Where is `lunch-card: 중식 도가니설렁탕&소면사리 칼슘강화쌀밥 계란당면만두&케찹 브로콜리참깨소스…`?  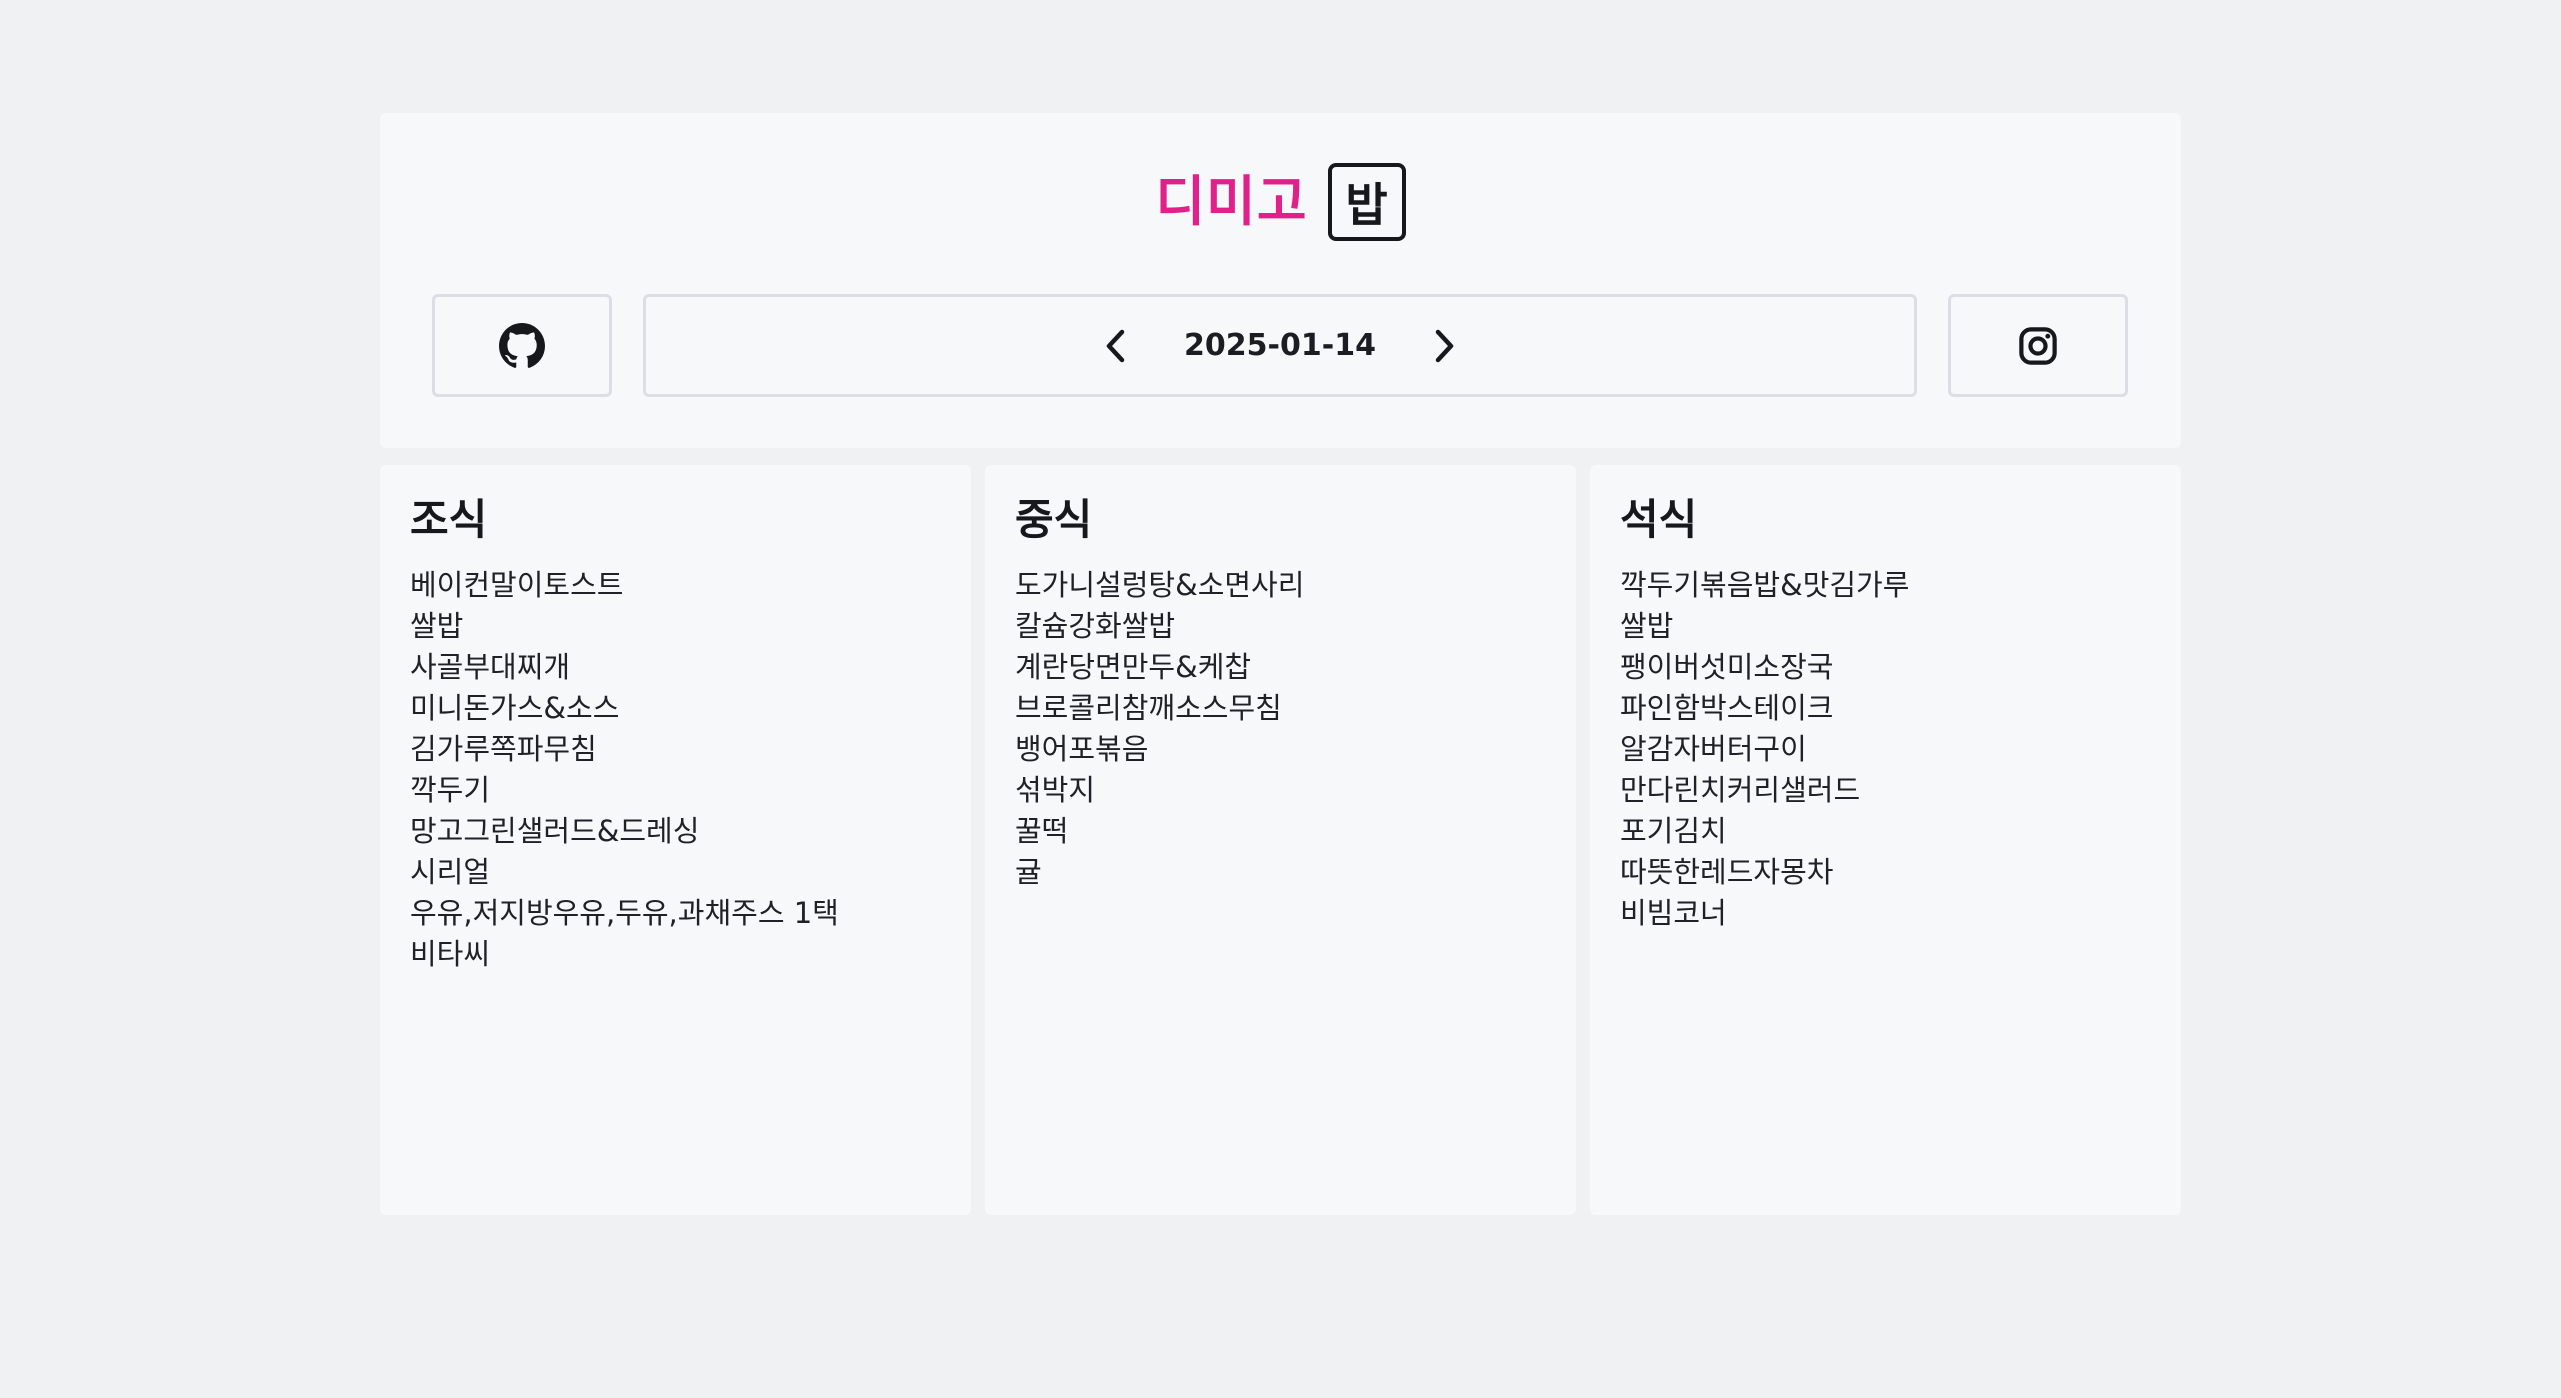 lunch-card: 중식 도가니설렁탕&소면사리 칼슘강화쌀밥 계란당면만두&케찹 브로콜리참깨소스… is located at coordinates (1280, 840).